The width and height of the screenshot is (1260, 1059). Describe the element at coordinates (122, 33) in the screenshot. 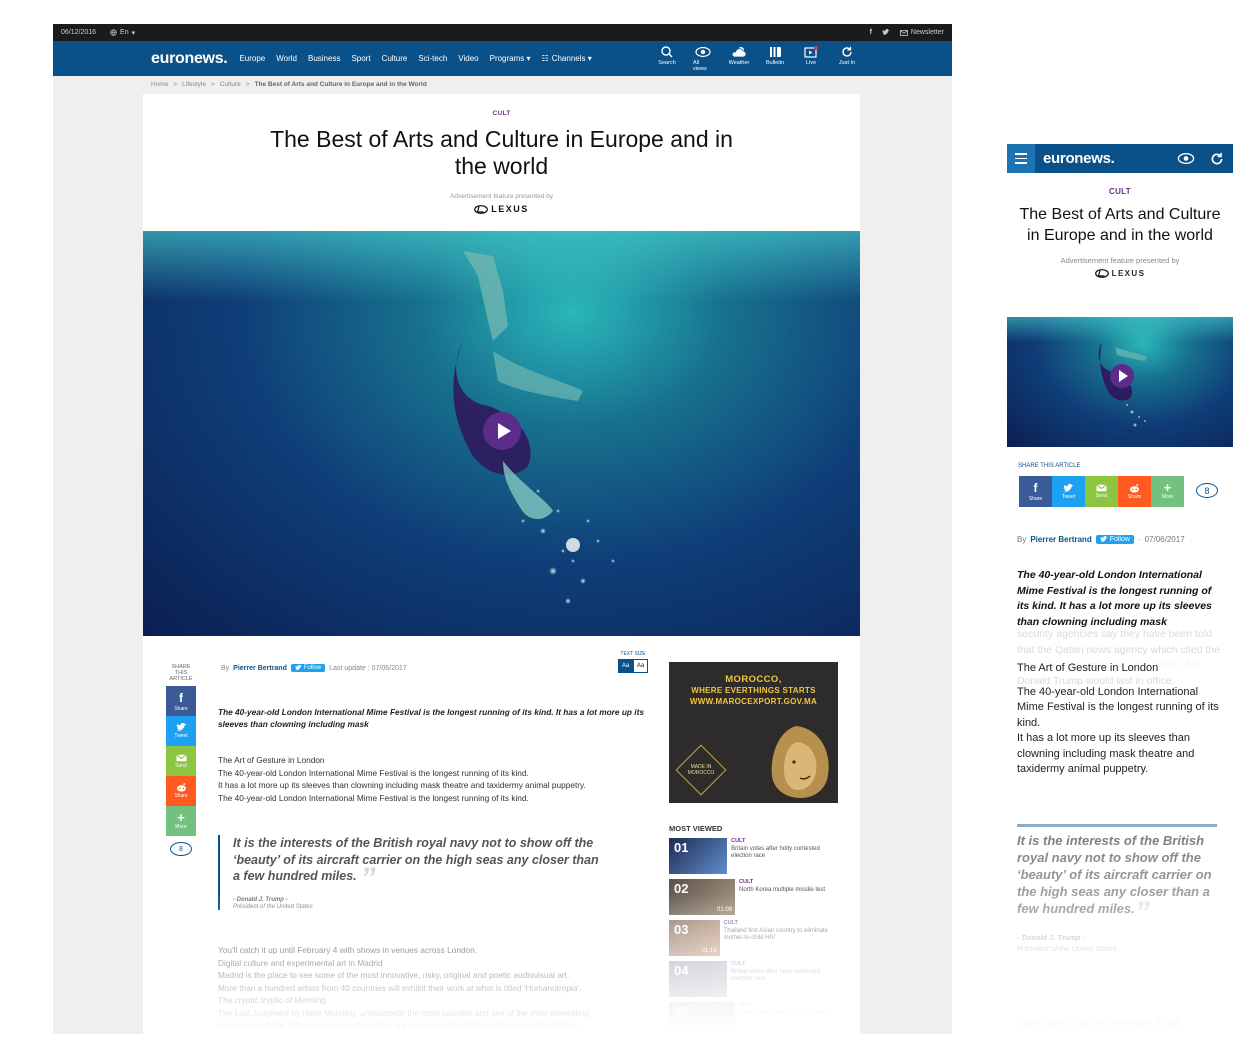

I see `language-selector: En ▾` at that location.